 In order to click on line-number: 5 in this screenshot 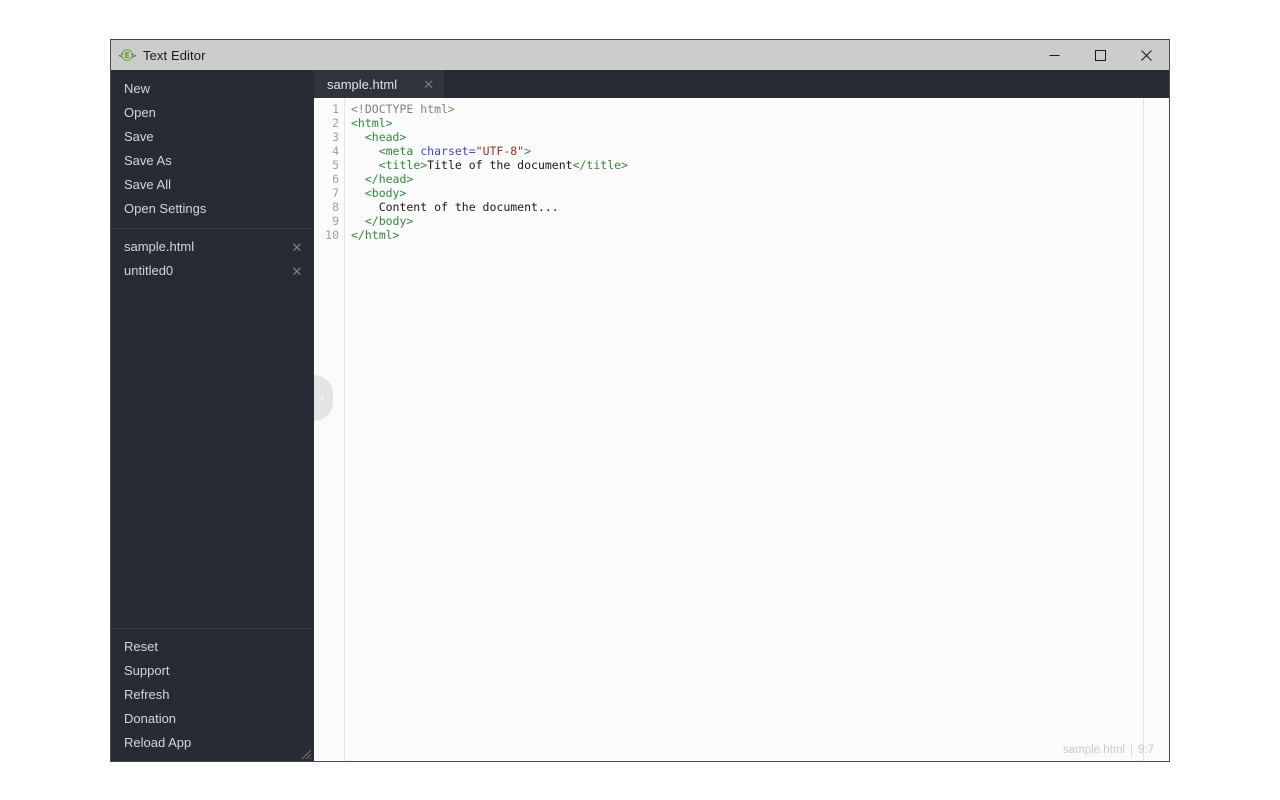, I will do `click(335, 165)`.